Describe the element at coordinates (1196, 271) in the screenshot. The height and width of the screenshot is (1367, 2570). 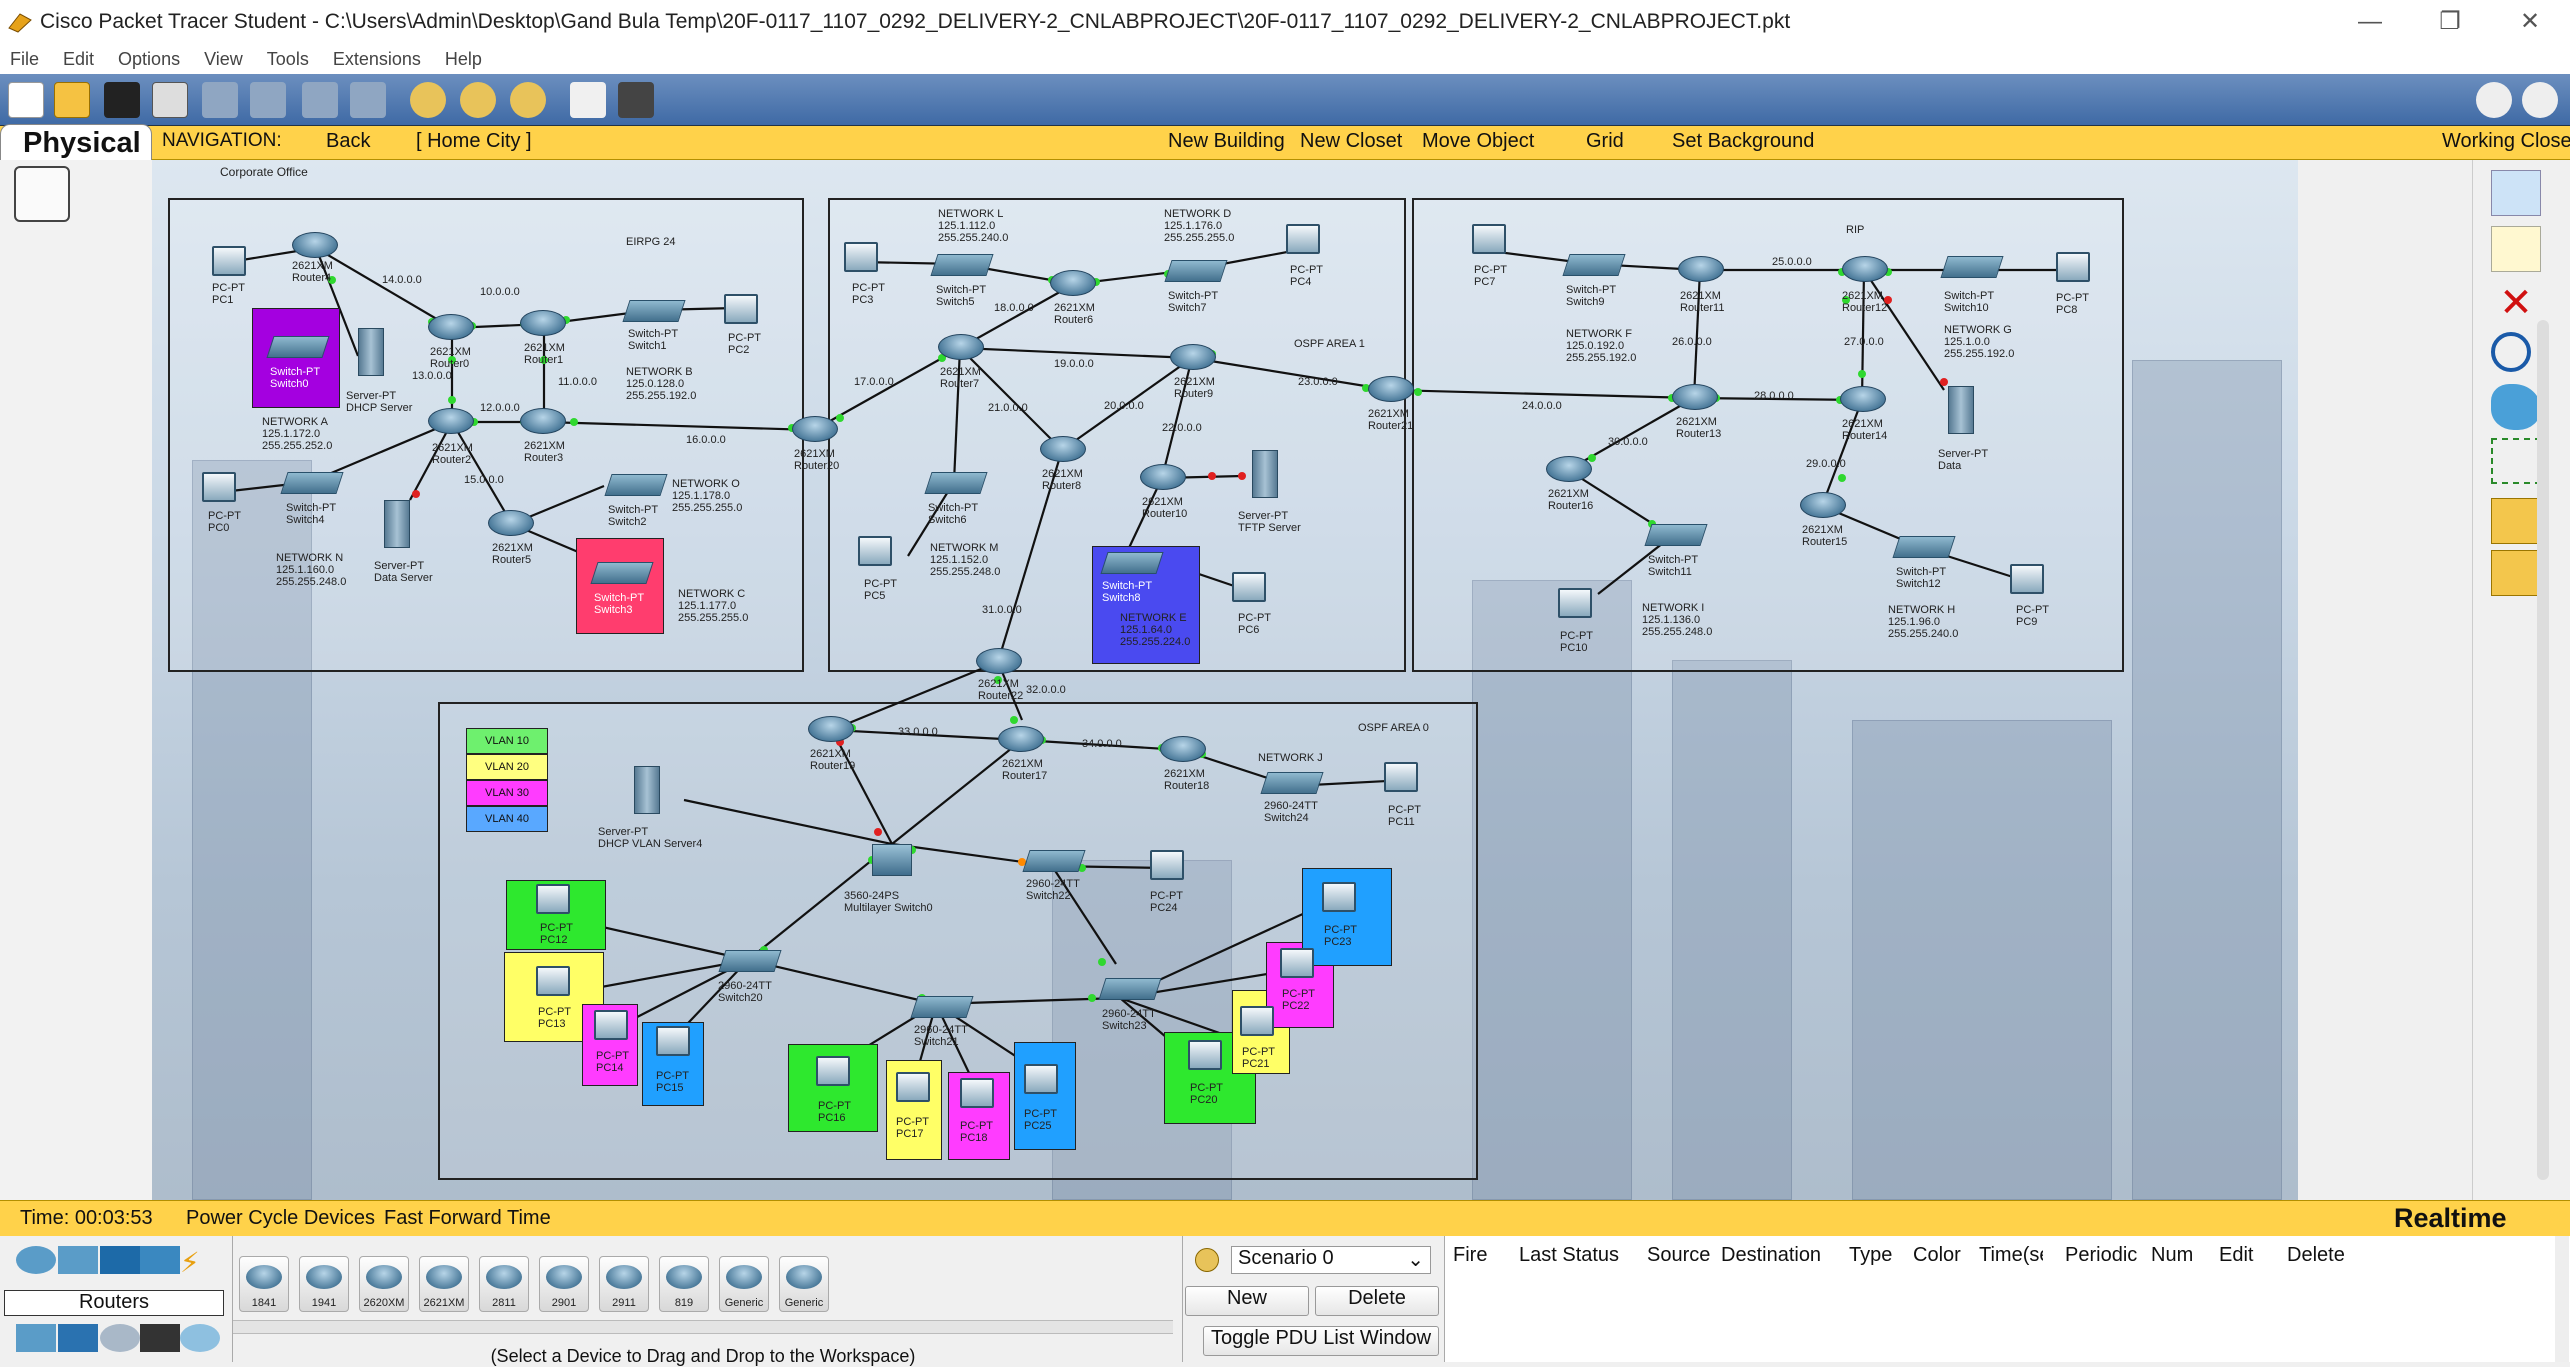
I see `switch7` at that location.